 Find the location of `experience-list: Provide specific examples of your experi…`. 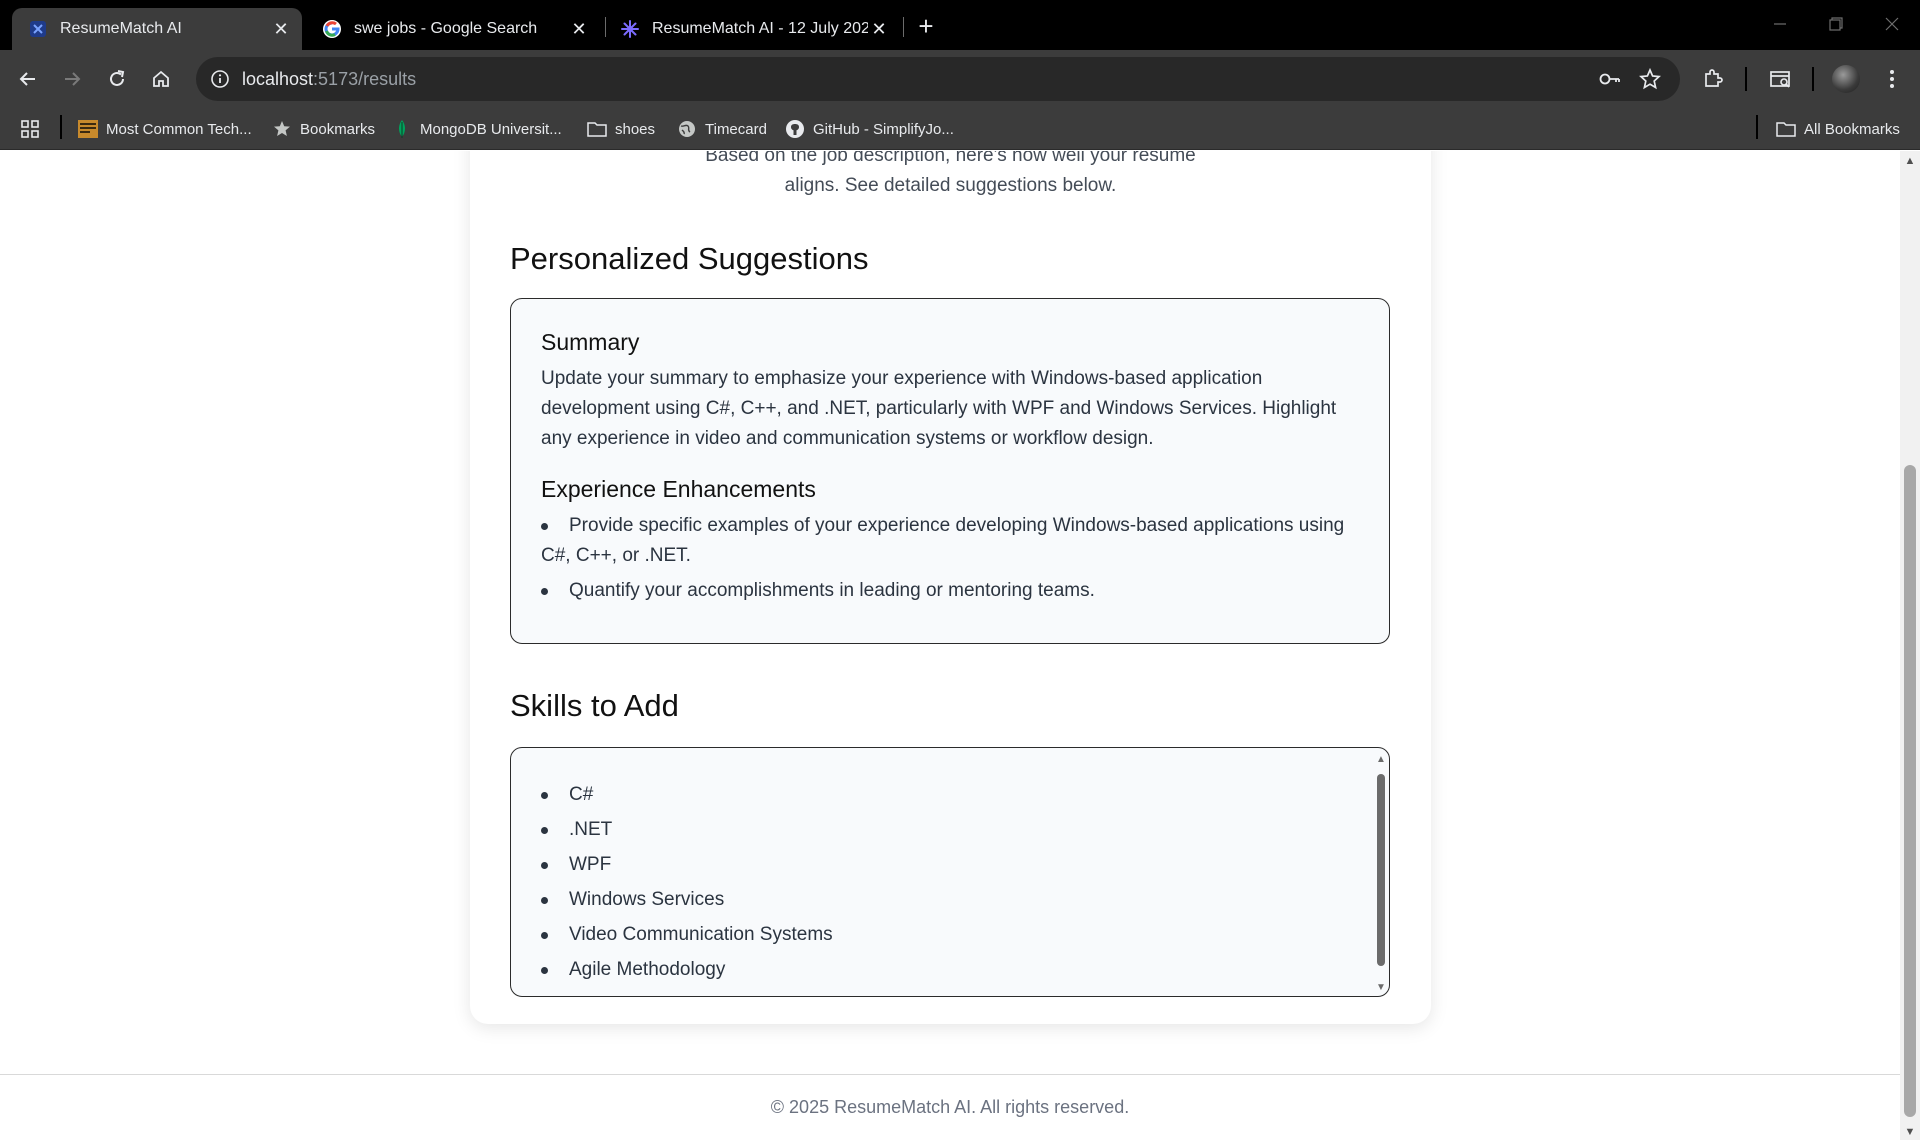

experience-list: Provide specific examples of your experi… is located at coordinates (950, 558).